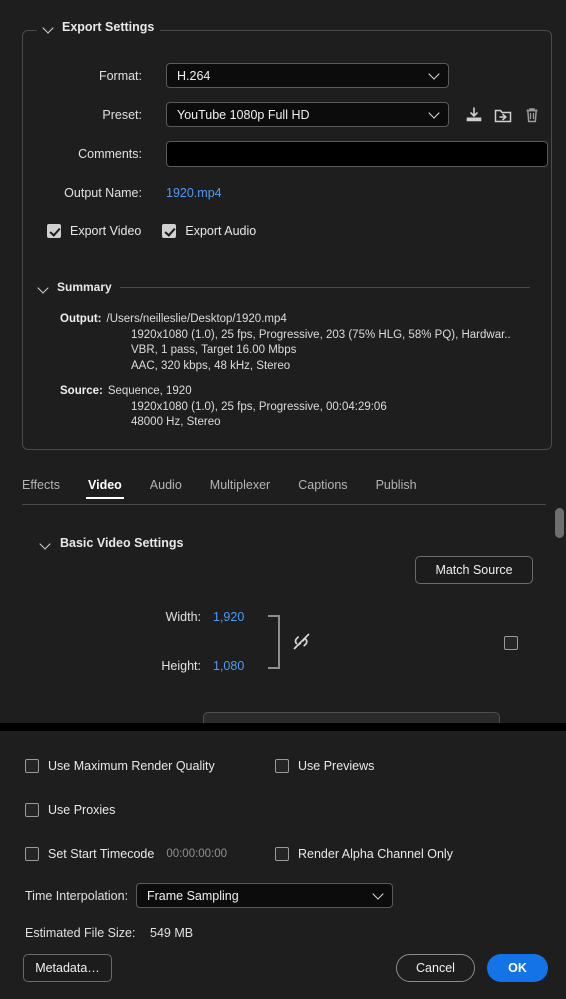 Image resolution: width=566 pixels, height=999 pixels. Describe the element at coordinates (172, 933) in the screenshot. I see `estimated-file-size-value: 549 MB` at that location.